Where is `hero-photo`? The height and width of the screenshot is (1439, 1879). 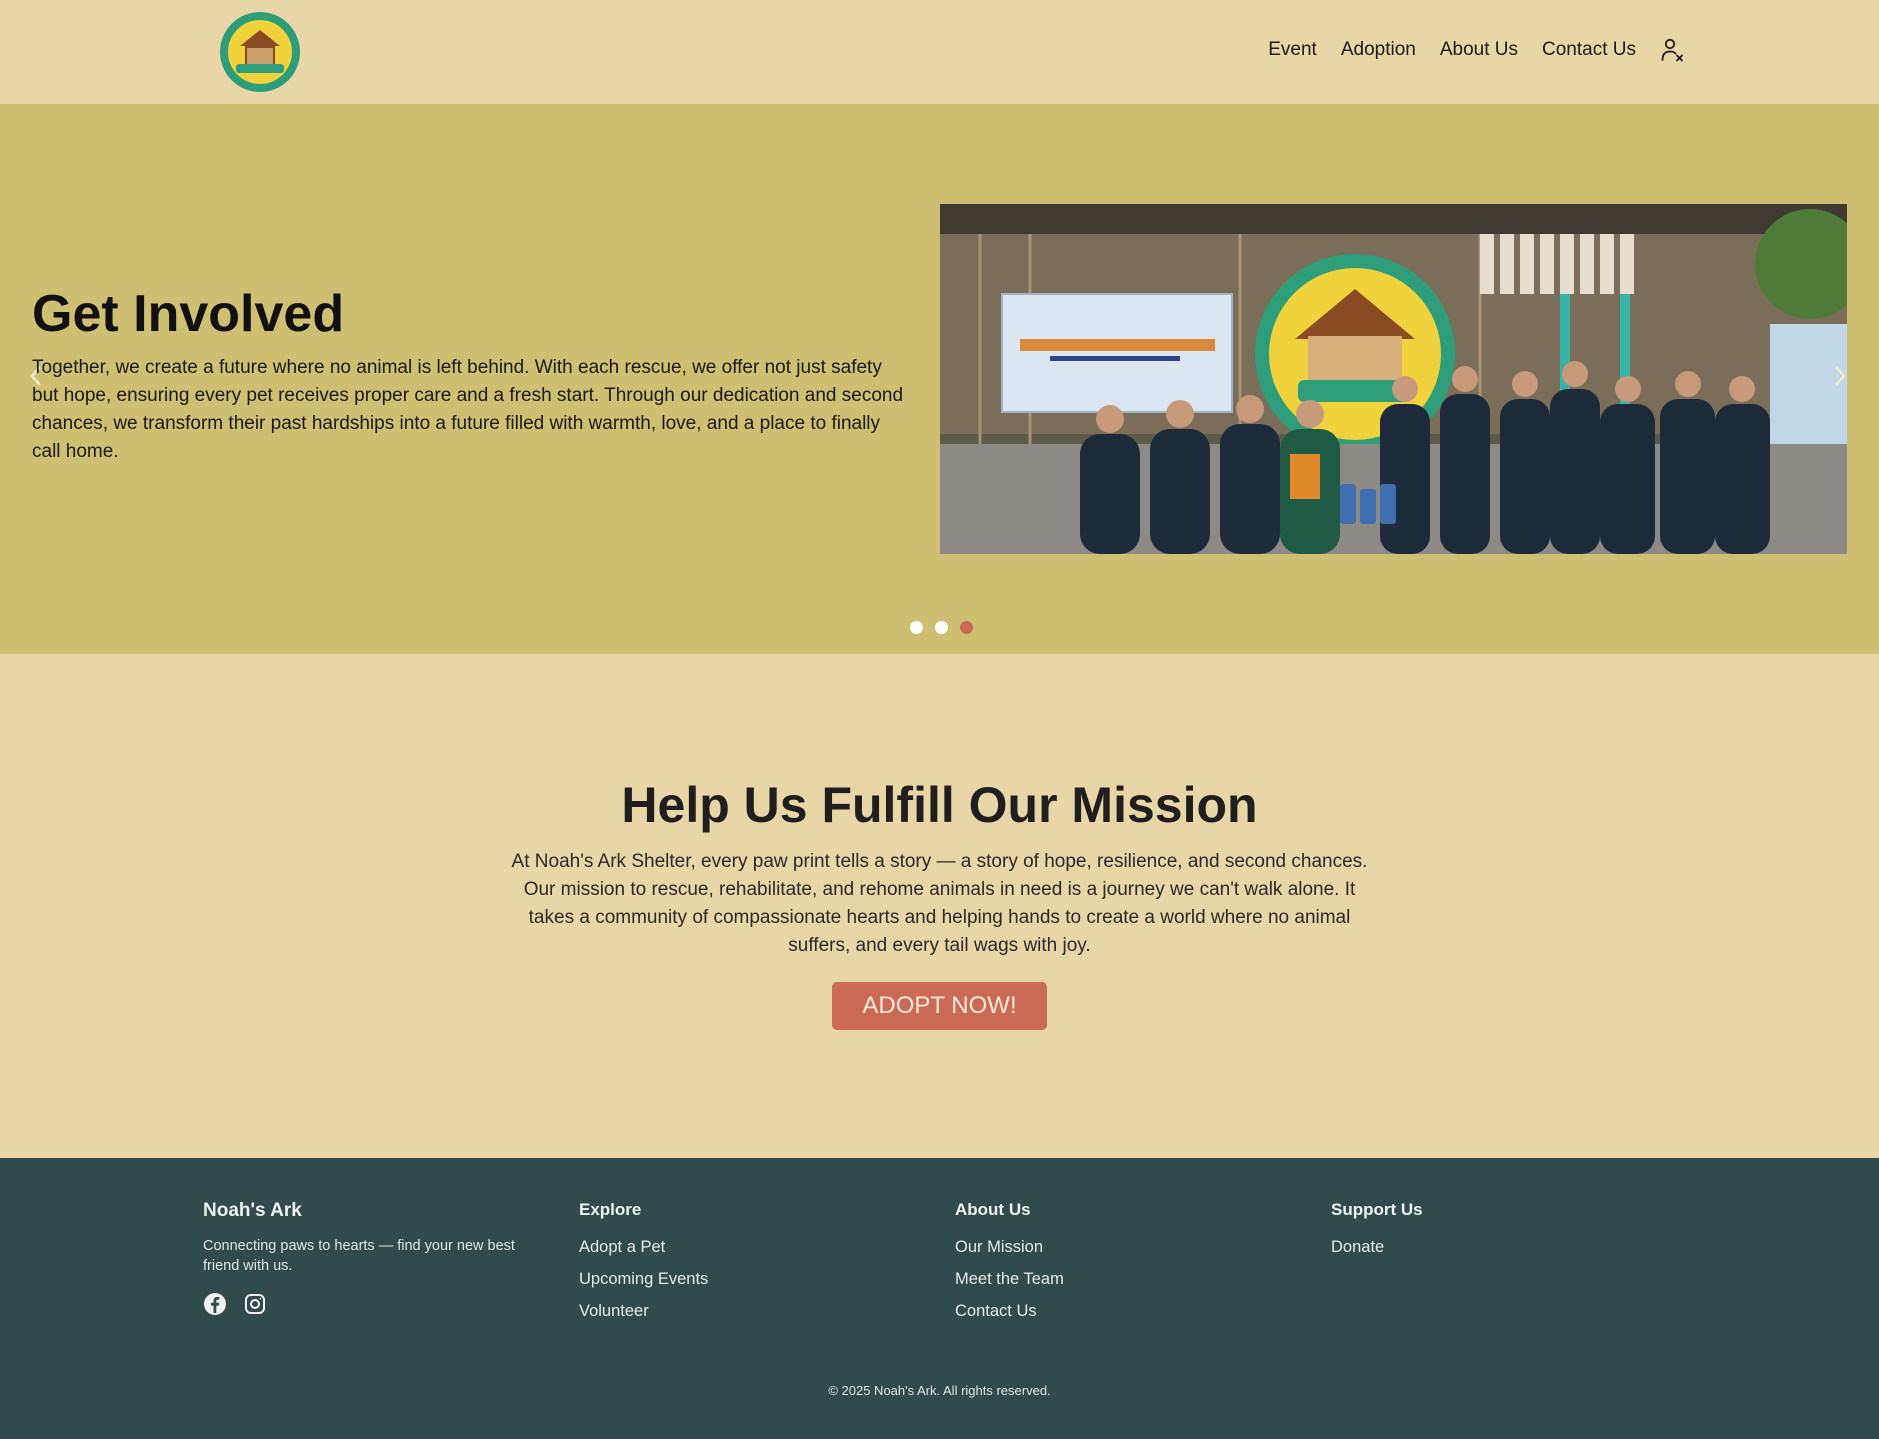
hero-photo is located at coordinates (1393, 379).